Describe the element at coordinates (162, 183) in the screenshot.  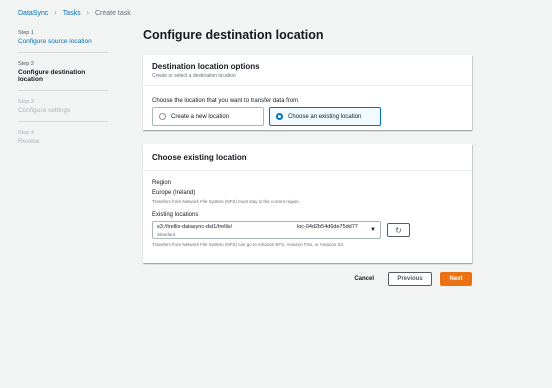
I see `region-label: Region` at that location.